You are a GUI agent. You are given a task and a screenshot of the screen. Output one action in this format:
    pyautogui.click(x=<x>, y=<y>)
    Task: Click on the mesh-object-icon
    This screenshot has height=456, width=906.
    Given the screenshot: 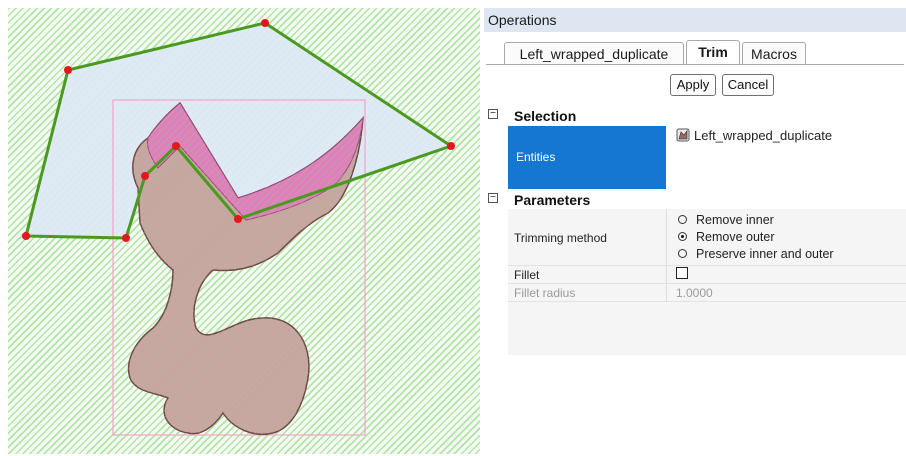 What is the action you would take?
    pyautogui.click(x=683, y=135)
    